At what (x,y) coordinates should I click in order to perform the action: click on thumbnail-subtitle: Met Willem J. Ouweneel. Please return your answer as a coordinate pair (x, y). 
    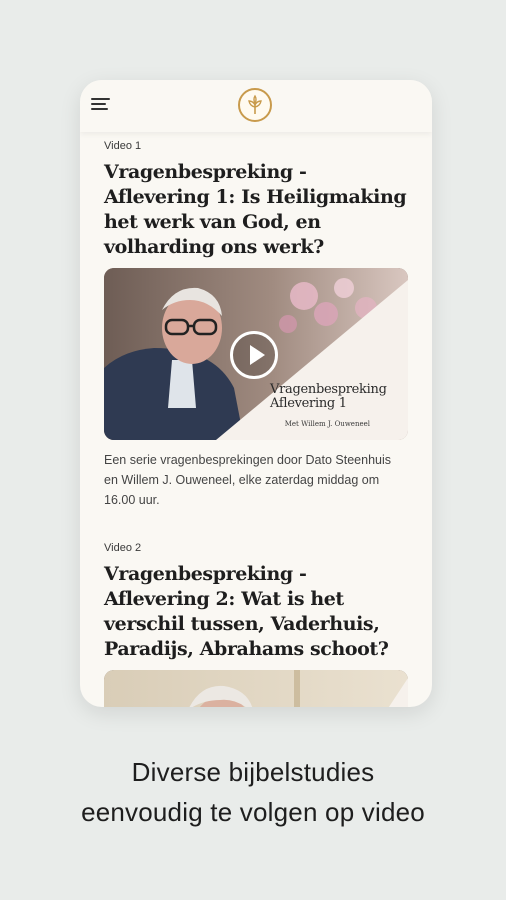
    Looking at the image, I should click on (327, 424).